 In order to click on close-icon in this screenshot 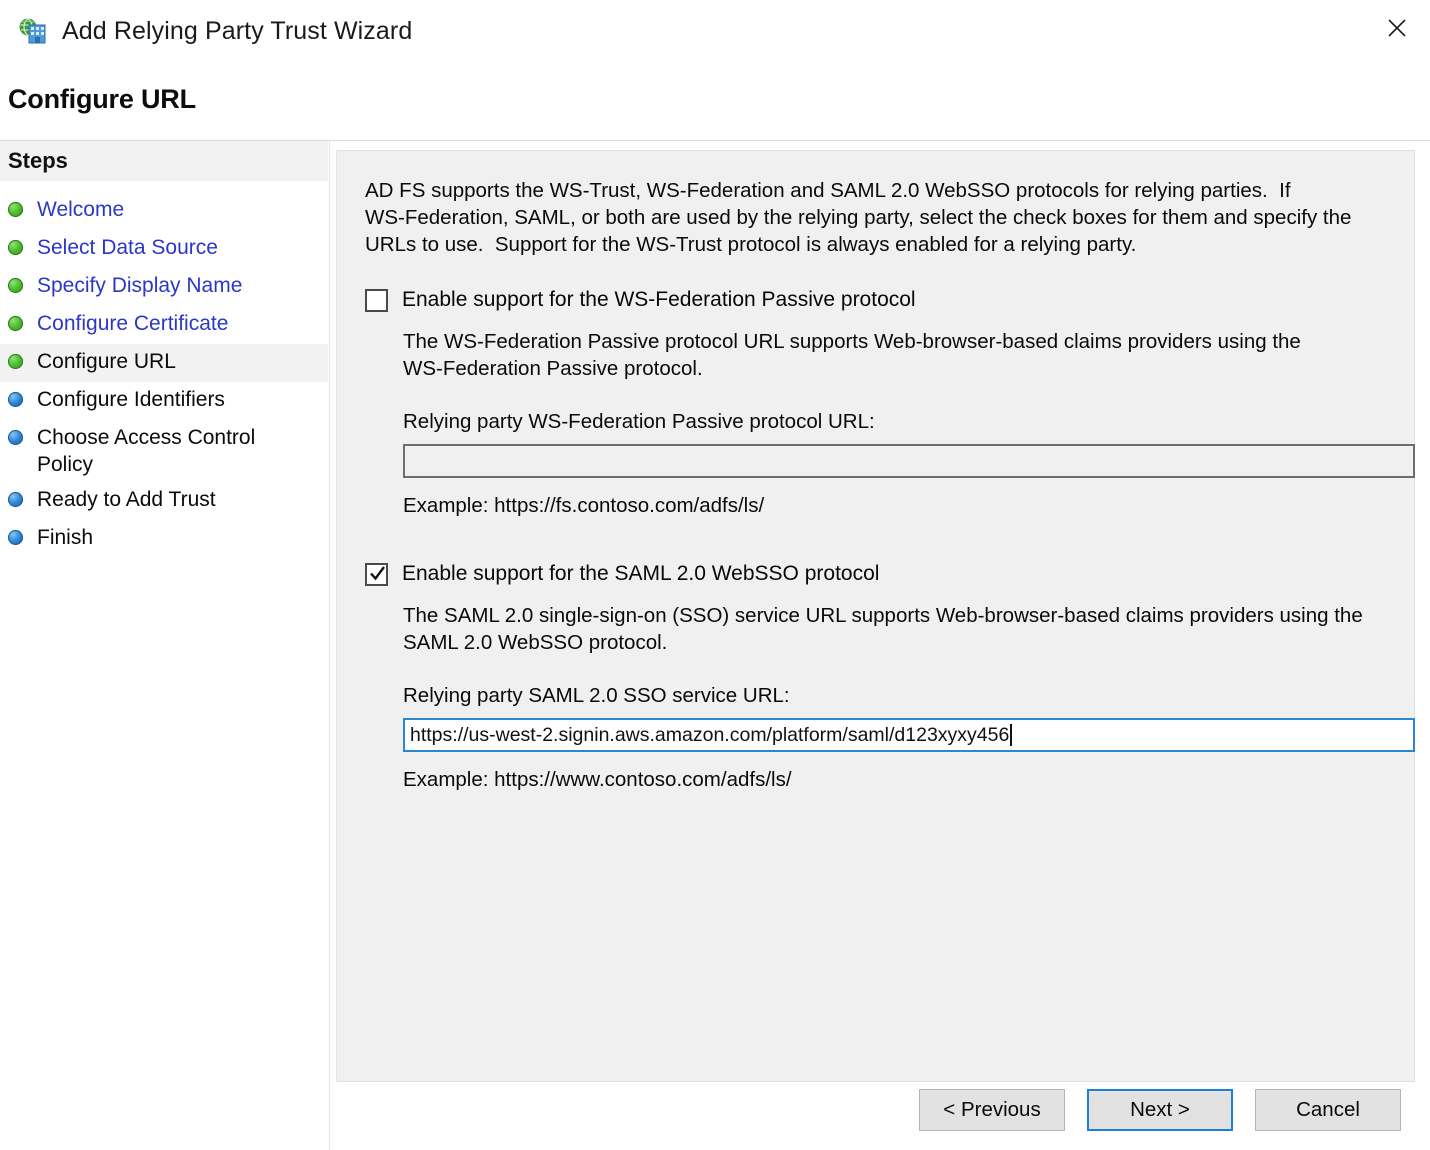, I will do `click(1397, 28)`.